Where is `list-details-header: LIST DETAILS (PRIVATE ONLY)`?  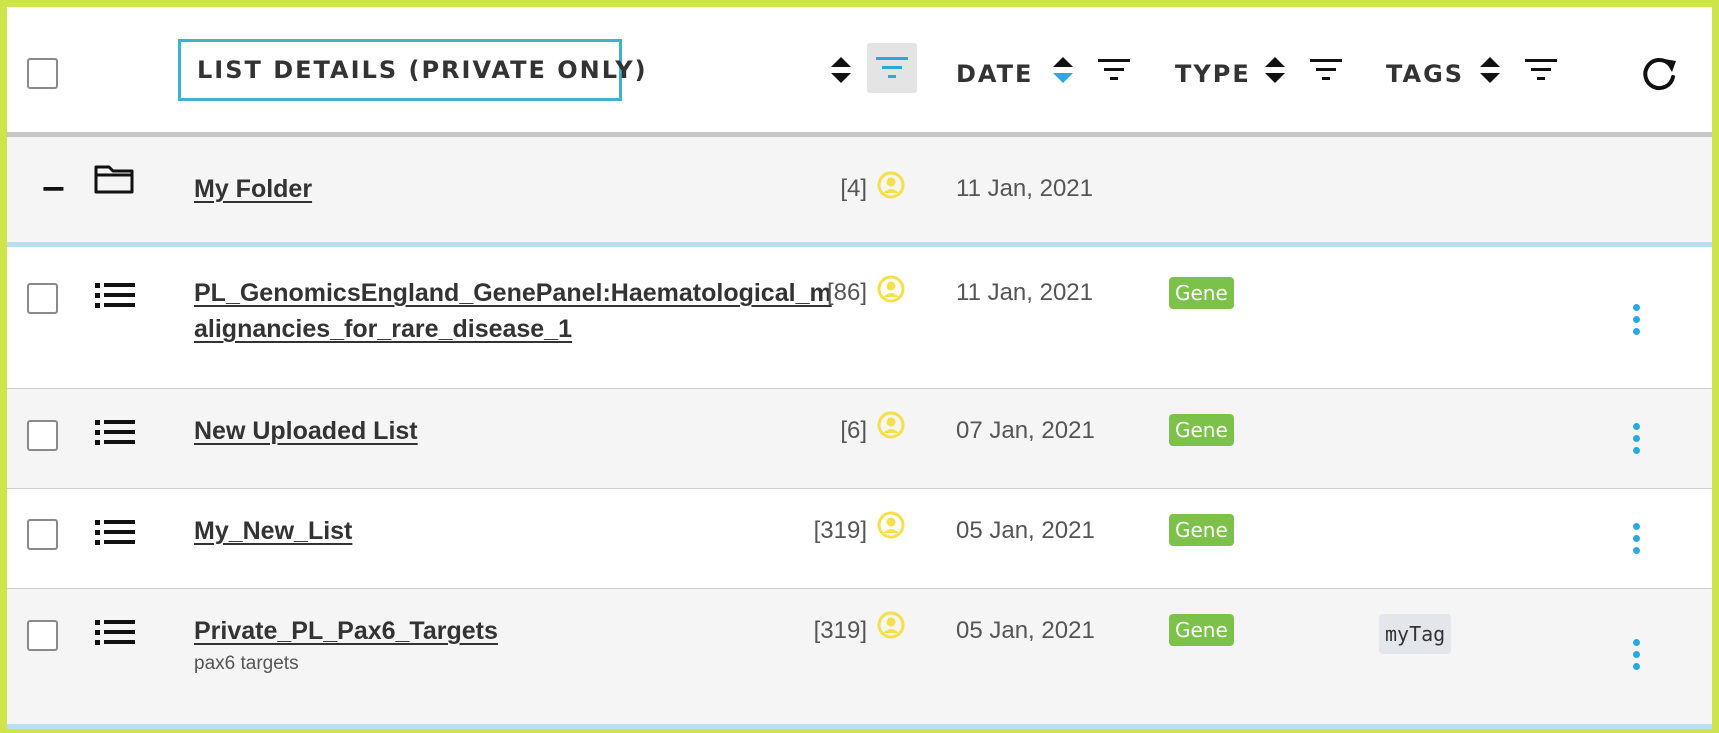 list-details-header: LIST DETAILS (PRIVATE ONLY) is located at coordinates (412, 70).